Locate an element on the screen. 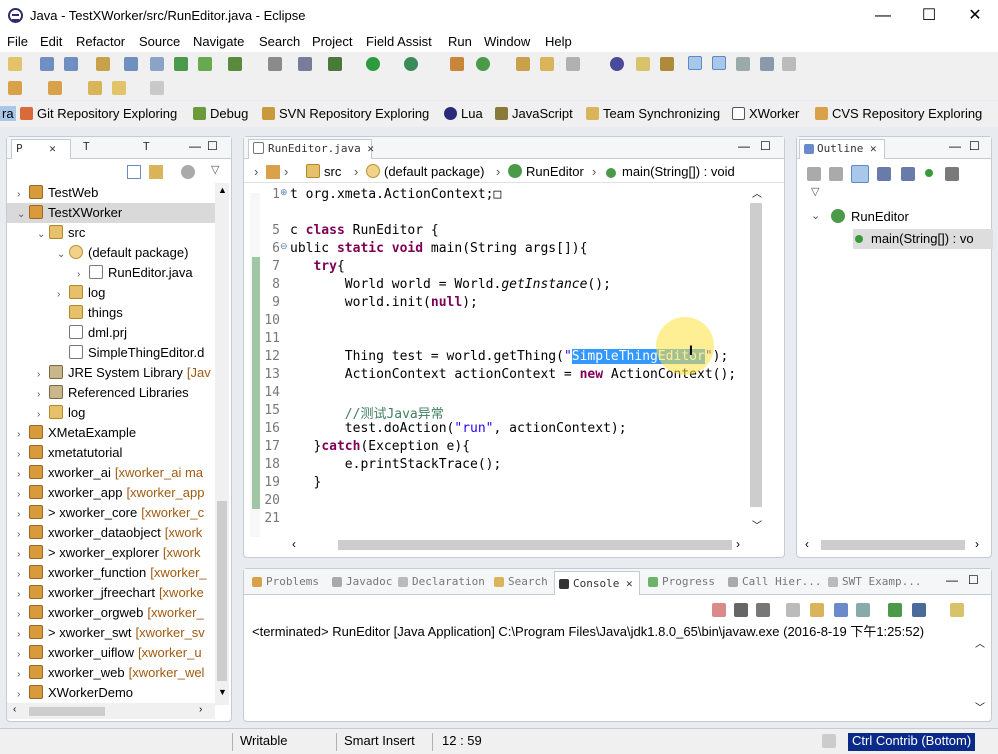 The width and height of the screenshot is (998, 754). tree-item: › xworker_orgweb [xworker_ is located at coordinates (110, 613).